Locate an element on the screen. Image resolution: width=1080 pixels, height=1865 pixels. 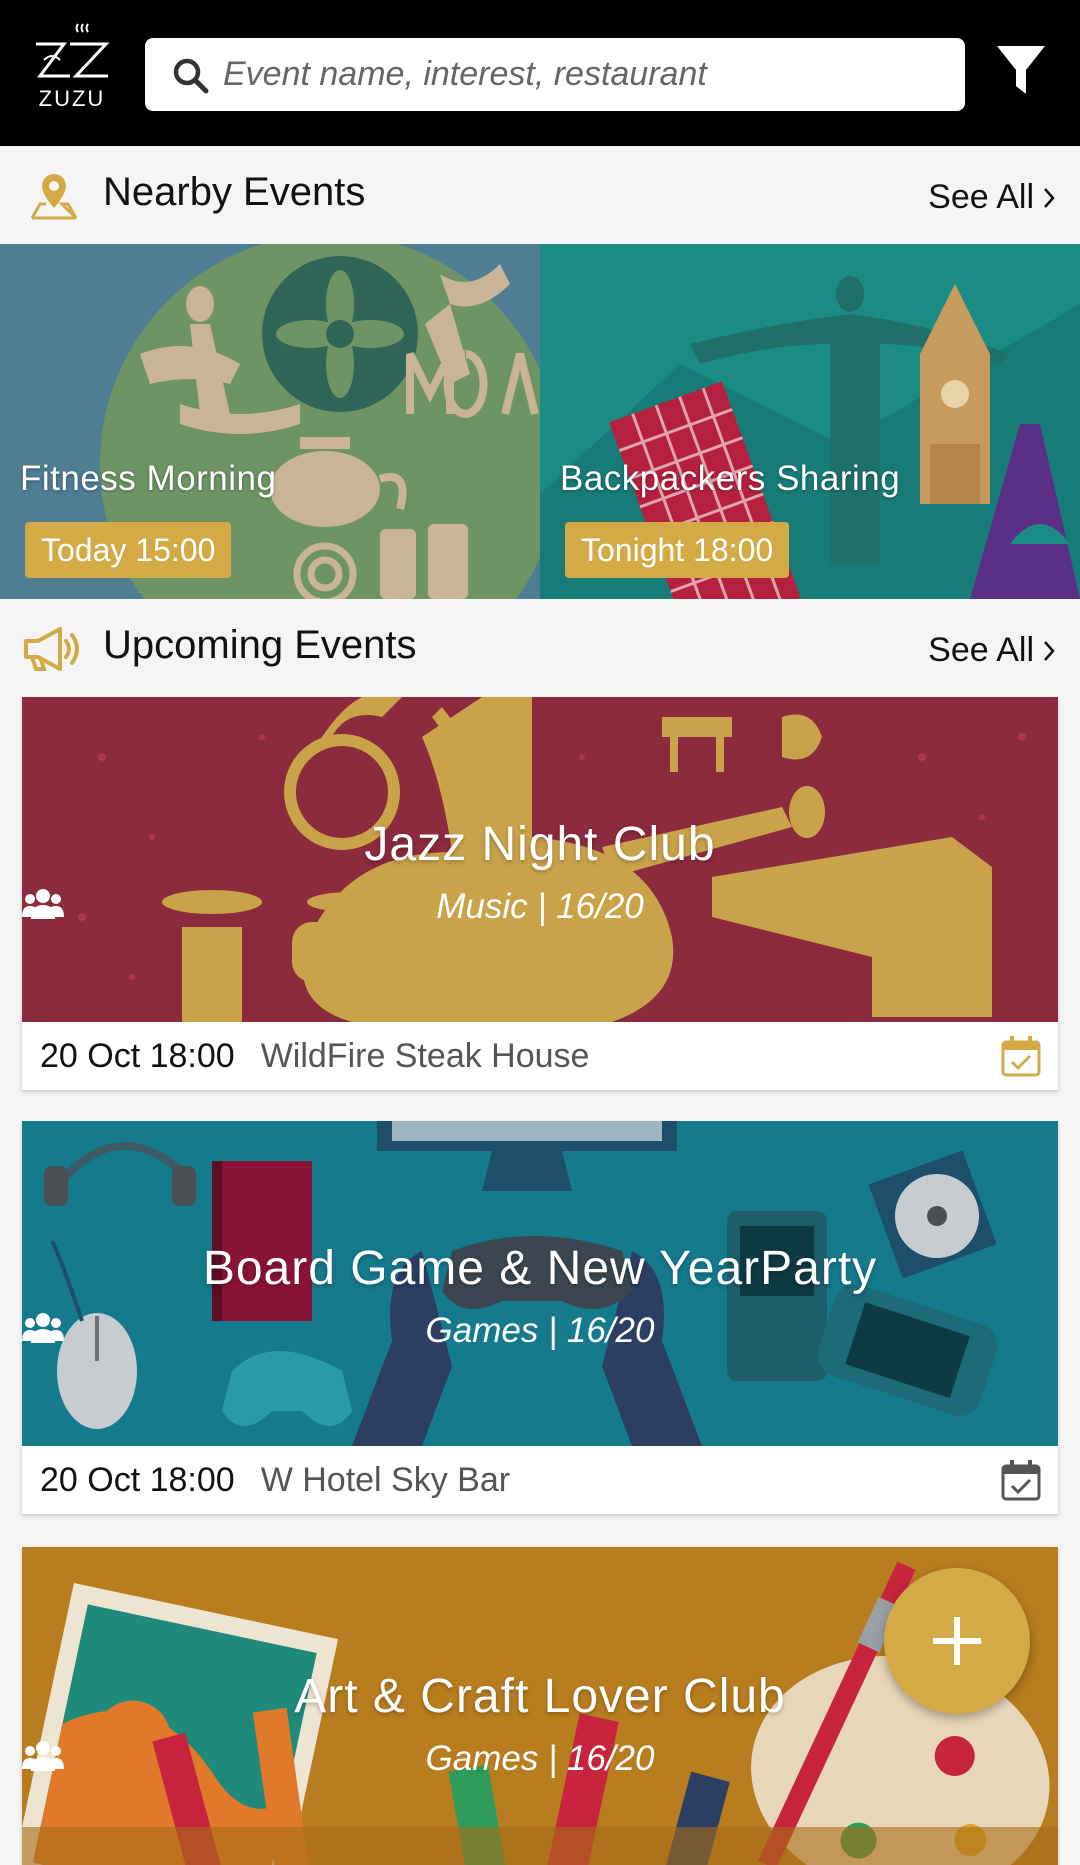
event-subtitle: Music | 16/20 is located at coordinates (540, 907).